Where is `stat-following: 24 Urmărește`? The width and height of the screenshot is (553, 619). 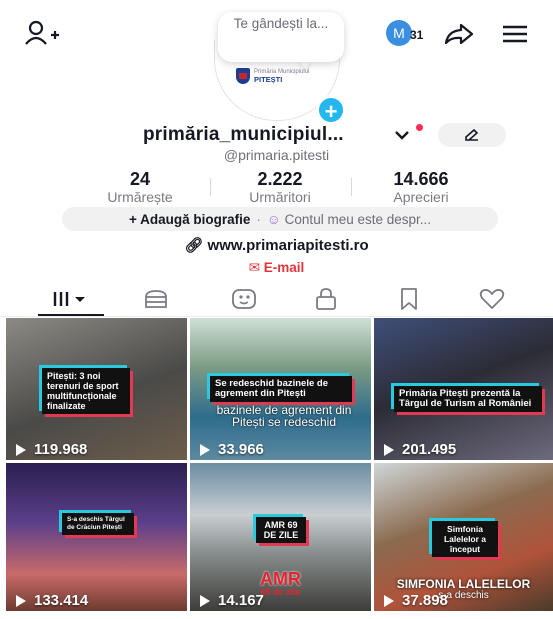
stat-following: 24 Urmărește is located at coordinates (140, 187).